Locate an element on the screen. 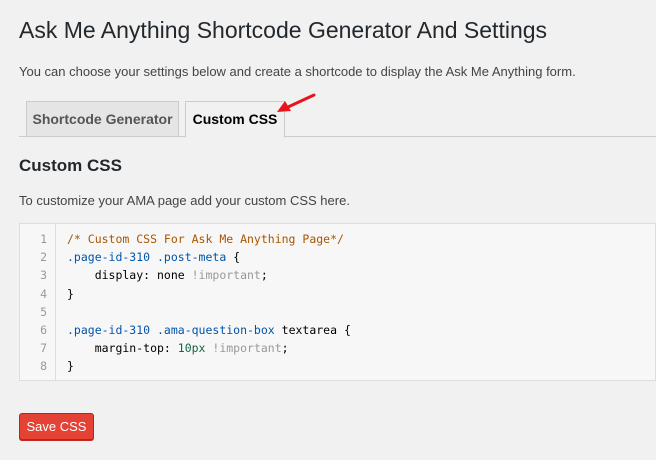 Image resolution: width=656 pixels, height=460 pixels. code-text: display: none !important; is located at coordinates (167, 275).